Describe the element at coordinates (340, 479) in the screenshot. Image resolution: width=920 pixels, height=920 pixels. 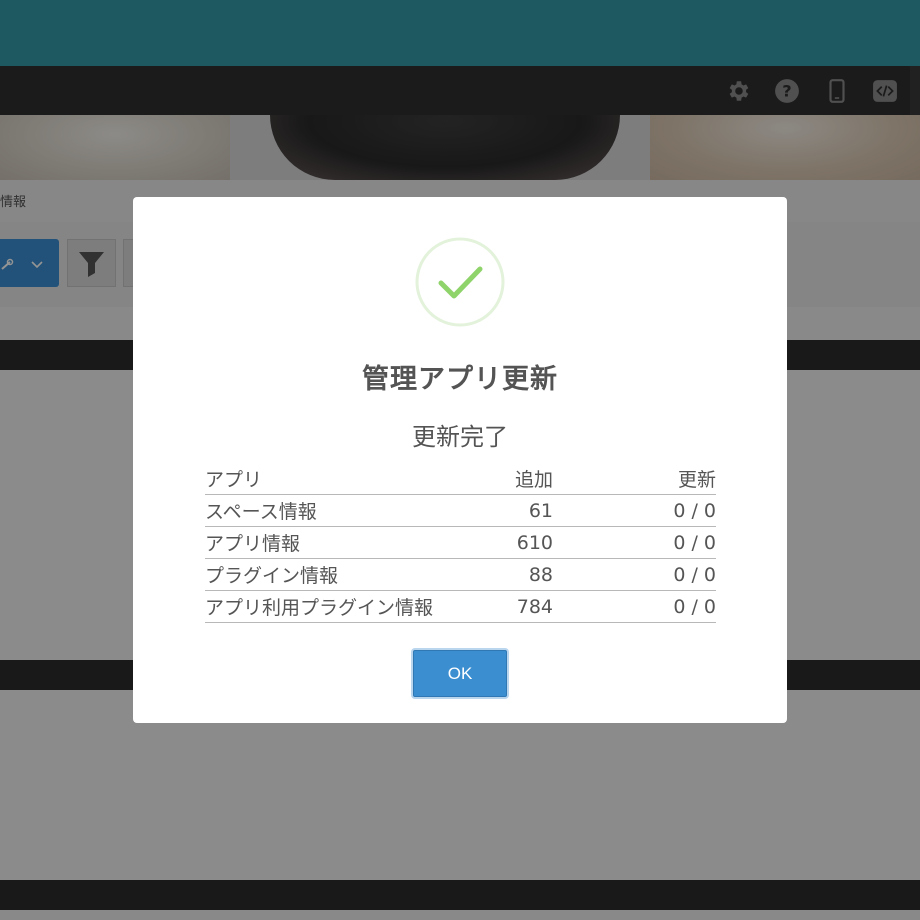
I see `column-header-app: アプリ` at that location.